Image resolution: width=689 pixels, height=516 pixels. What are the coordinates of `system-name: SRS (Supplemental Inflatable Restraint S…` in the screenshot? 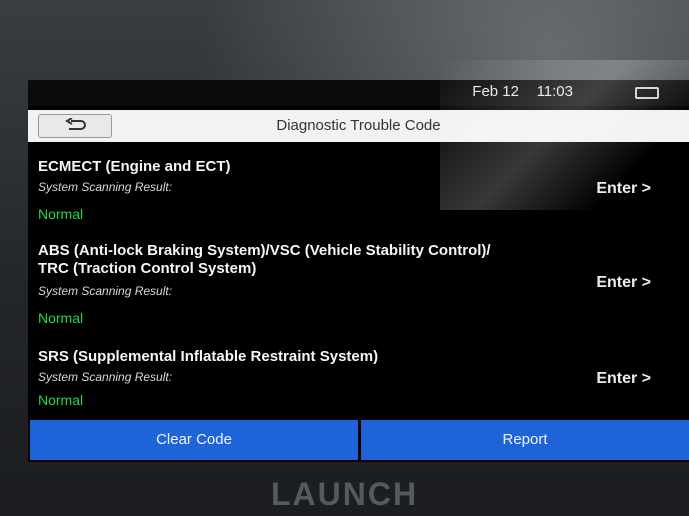 It's located at (208, 356).